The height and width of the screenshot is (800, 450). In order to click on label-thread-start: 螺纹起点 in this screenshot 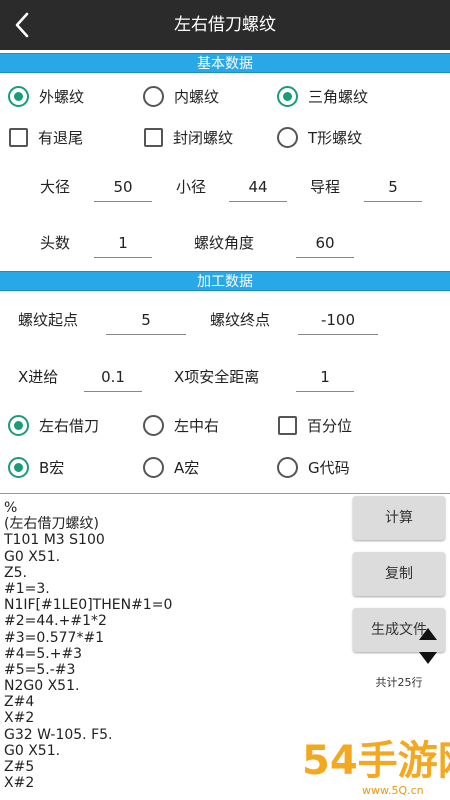, I will do `click(48, 320)`.